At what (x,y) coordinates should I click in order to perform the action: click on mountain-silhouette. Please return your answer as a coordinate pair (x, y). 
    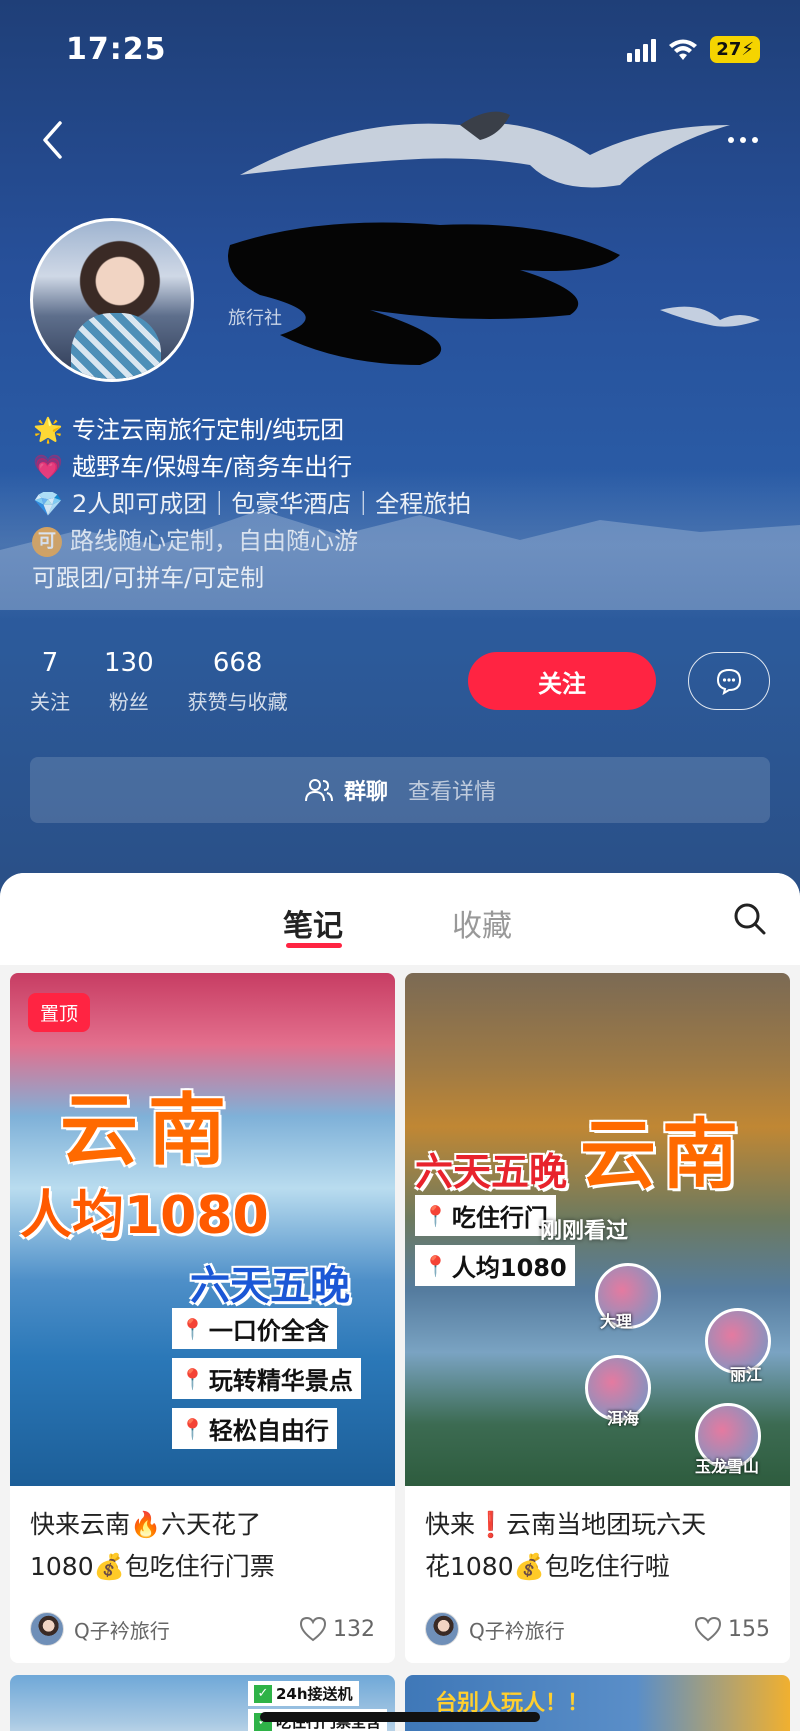
    Looking at the image, I should click on (400, 560).